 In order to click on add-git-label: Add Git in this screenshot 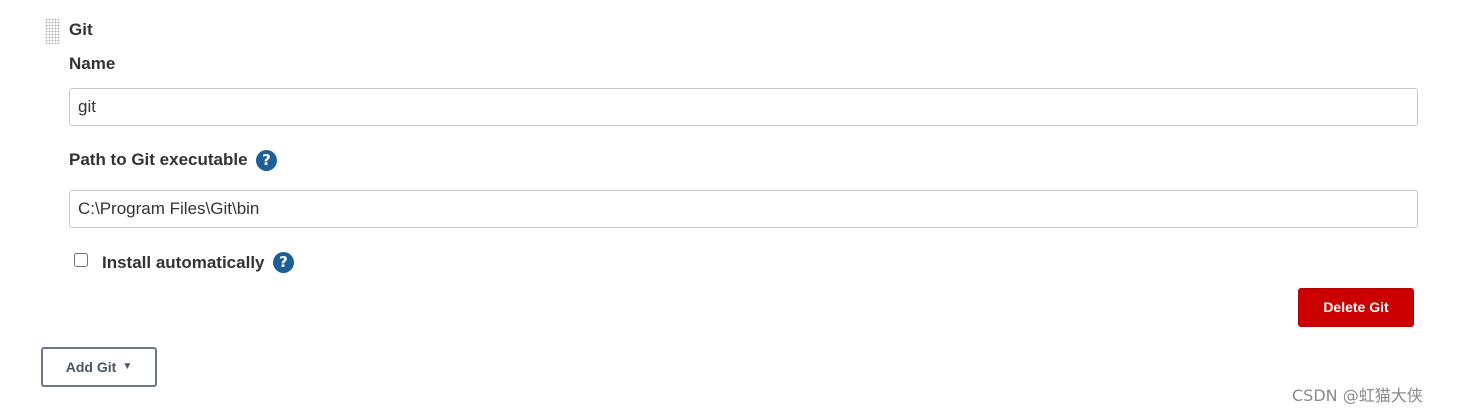, I will do `click(91, 367)`.